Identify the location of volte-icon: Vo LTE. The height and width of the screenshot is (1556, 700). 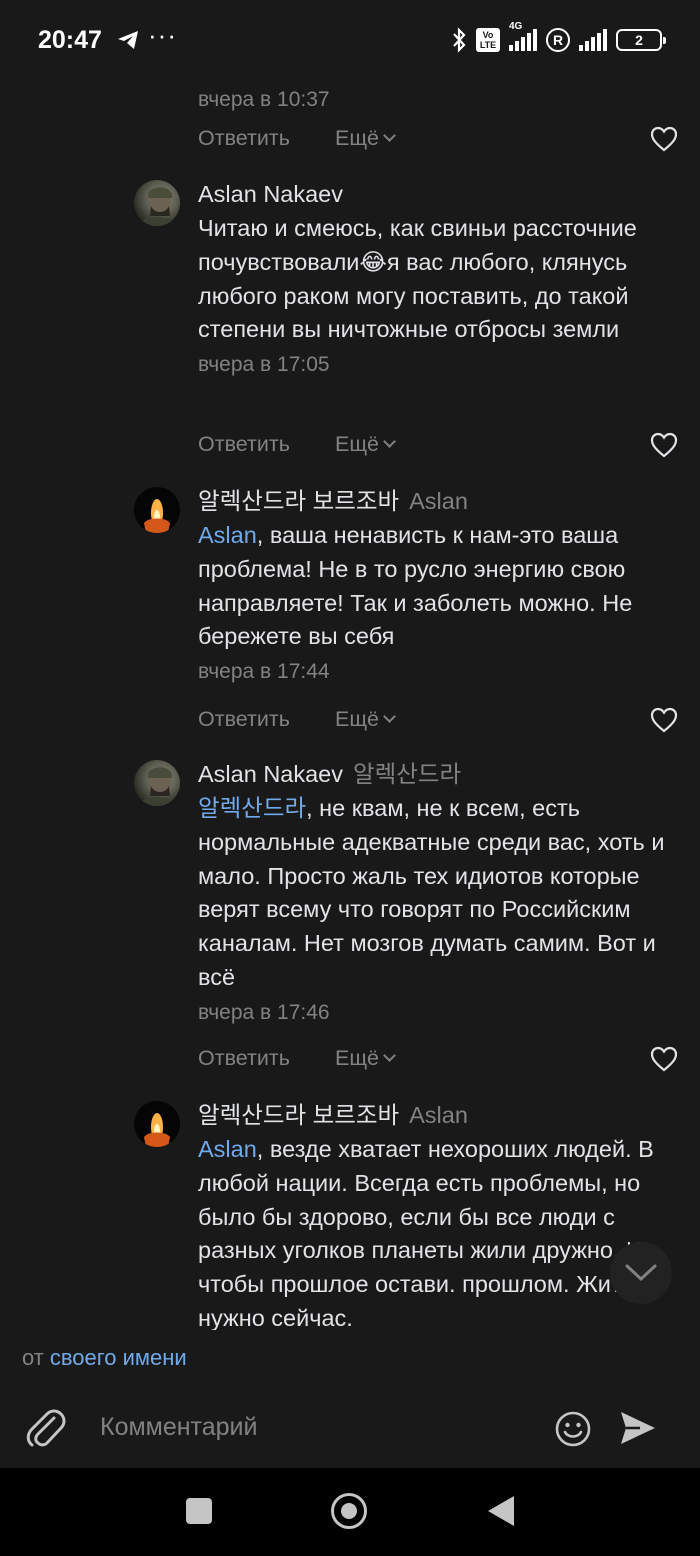
(488, 40).